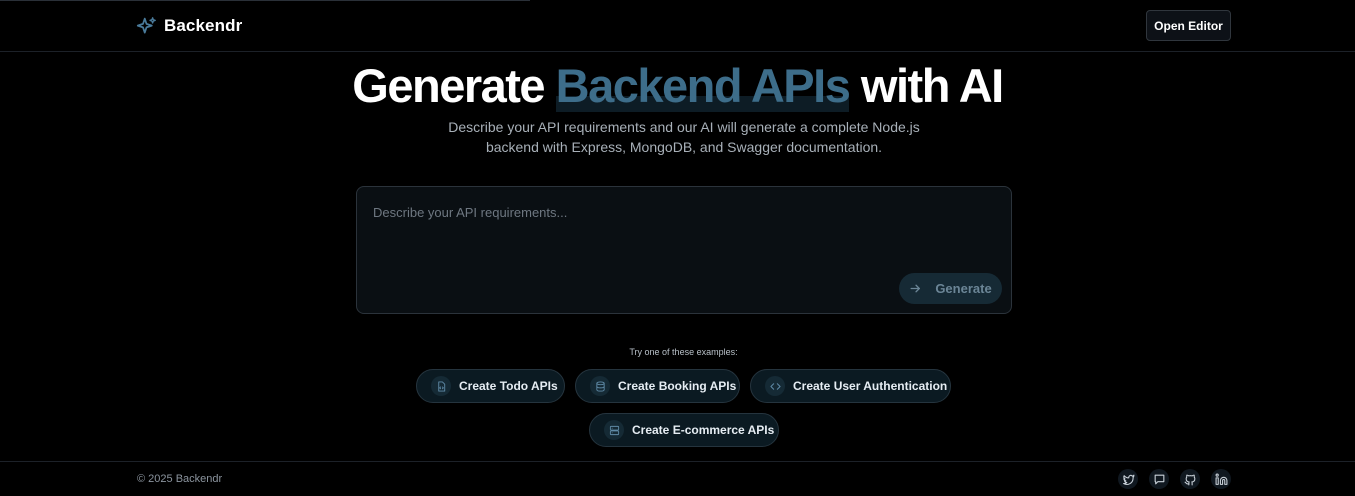 Image resolution: width=1355 pixels, height=496 pixels. What do you see at coordinates (683, 233) in the screenshot?
I see `api-requirements-input` at bounding box center [683, 233].